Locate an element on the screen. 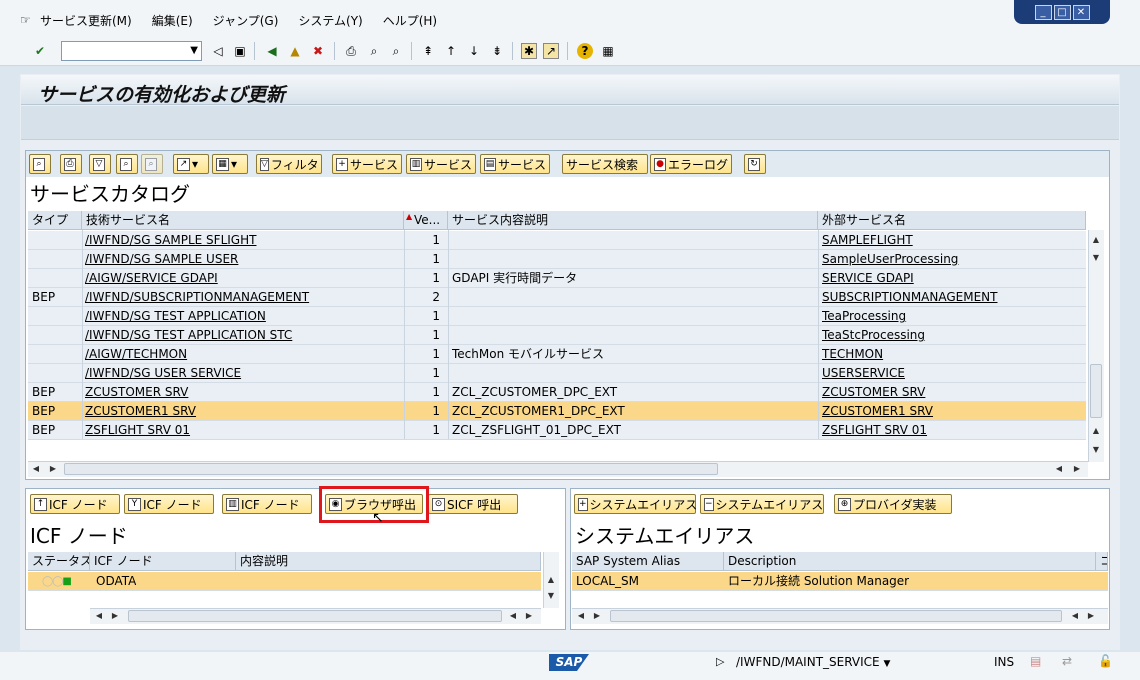  menu-edit: 編集(E) is located at coordinates (172, 20).